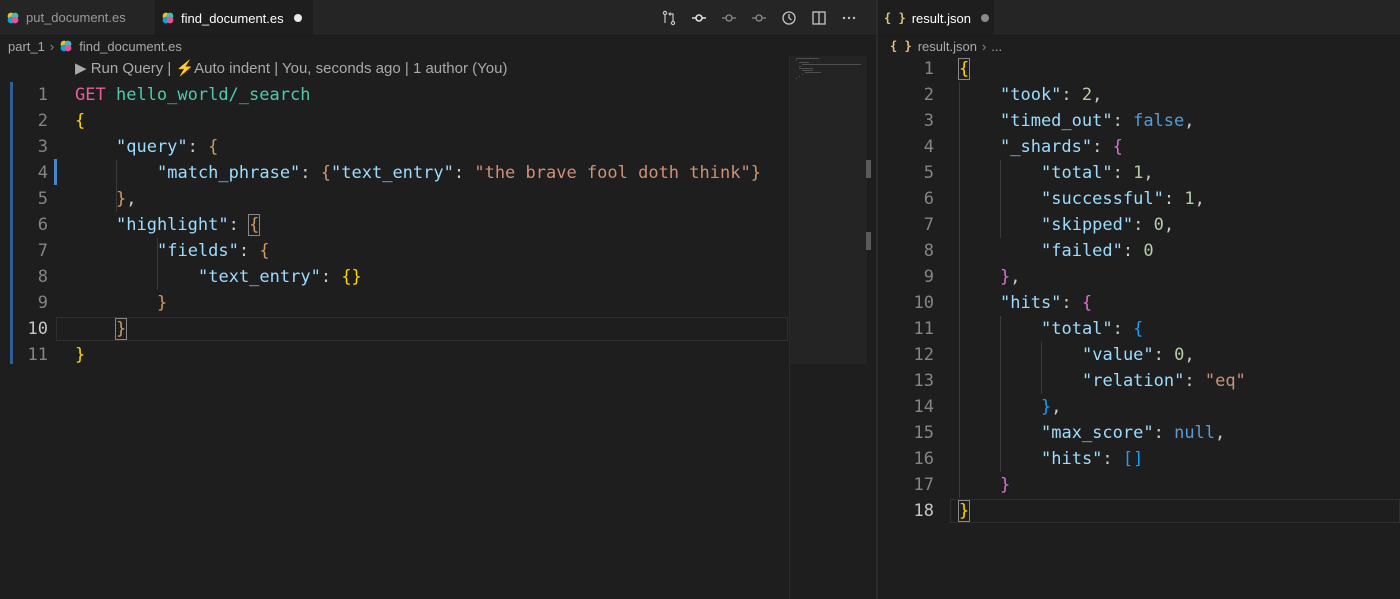  Describe the element at coordinates (126, 199) in the screenshot. I see `code-text: },` at that location.